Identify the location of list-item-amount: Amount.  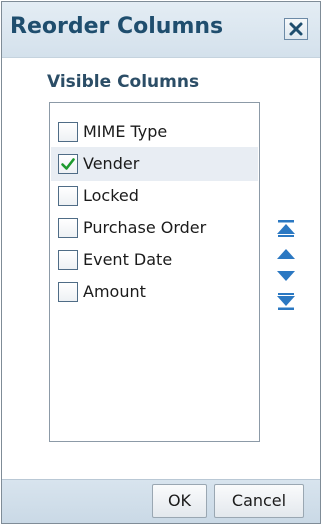
(154, 292).